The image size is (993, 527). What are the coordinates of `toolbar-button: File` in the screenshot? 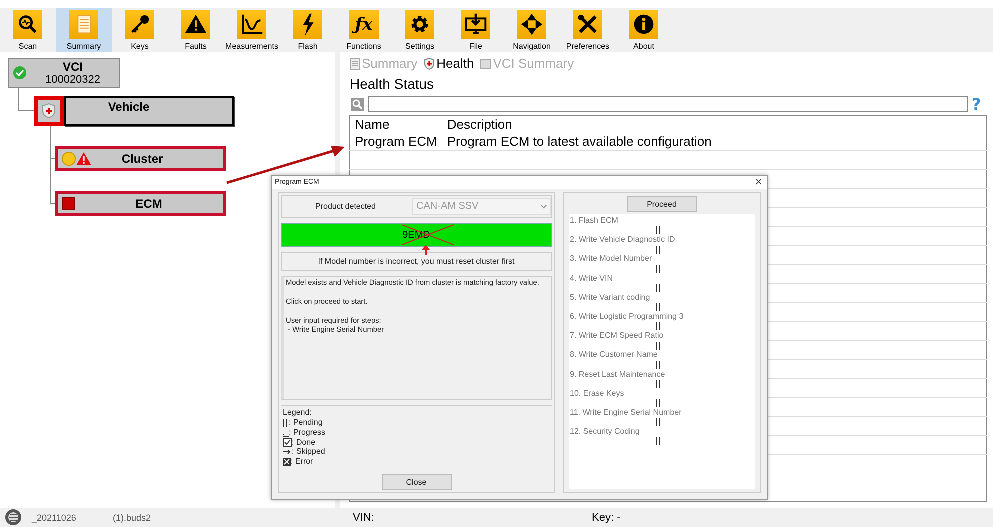 It's located at (476, 30).